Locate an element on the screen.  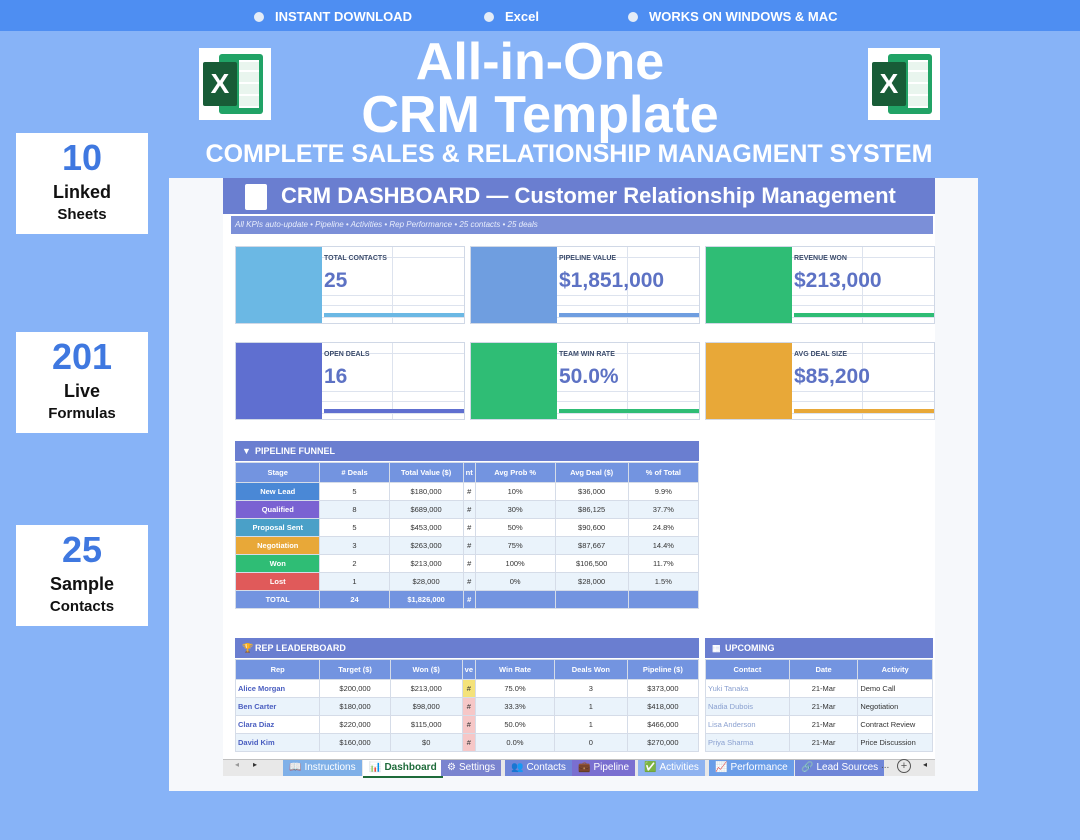
table-cell: $115,000 is located at coordinates (426, 724).